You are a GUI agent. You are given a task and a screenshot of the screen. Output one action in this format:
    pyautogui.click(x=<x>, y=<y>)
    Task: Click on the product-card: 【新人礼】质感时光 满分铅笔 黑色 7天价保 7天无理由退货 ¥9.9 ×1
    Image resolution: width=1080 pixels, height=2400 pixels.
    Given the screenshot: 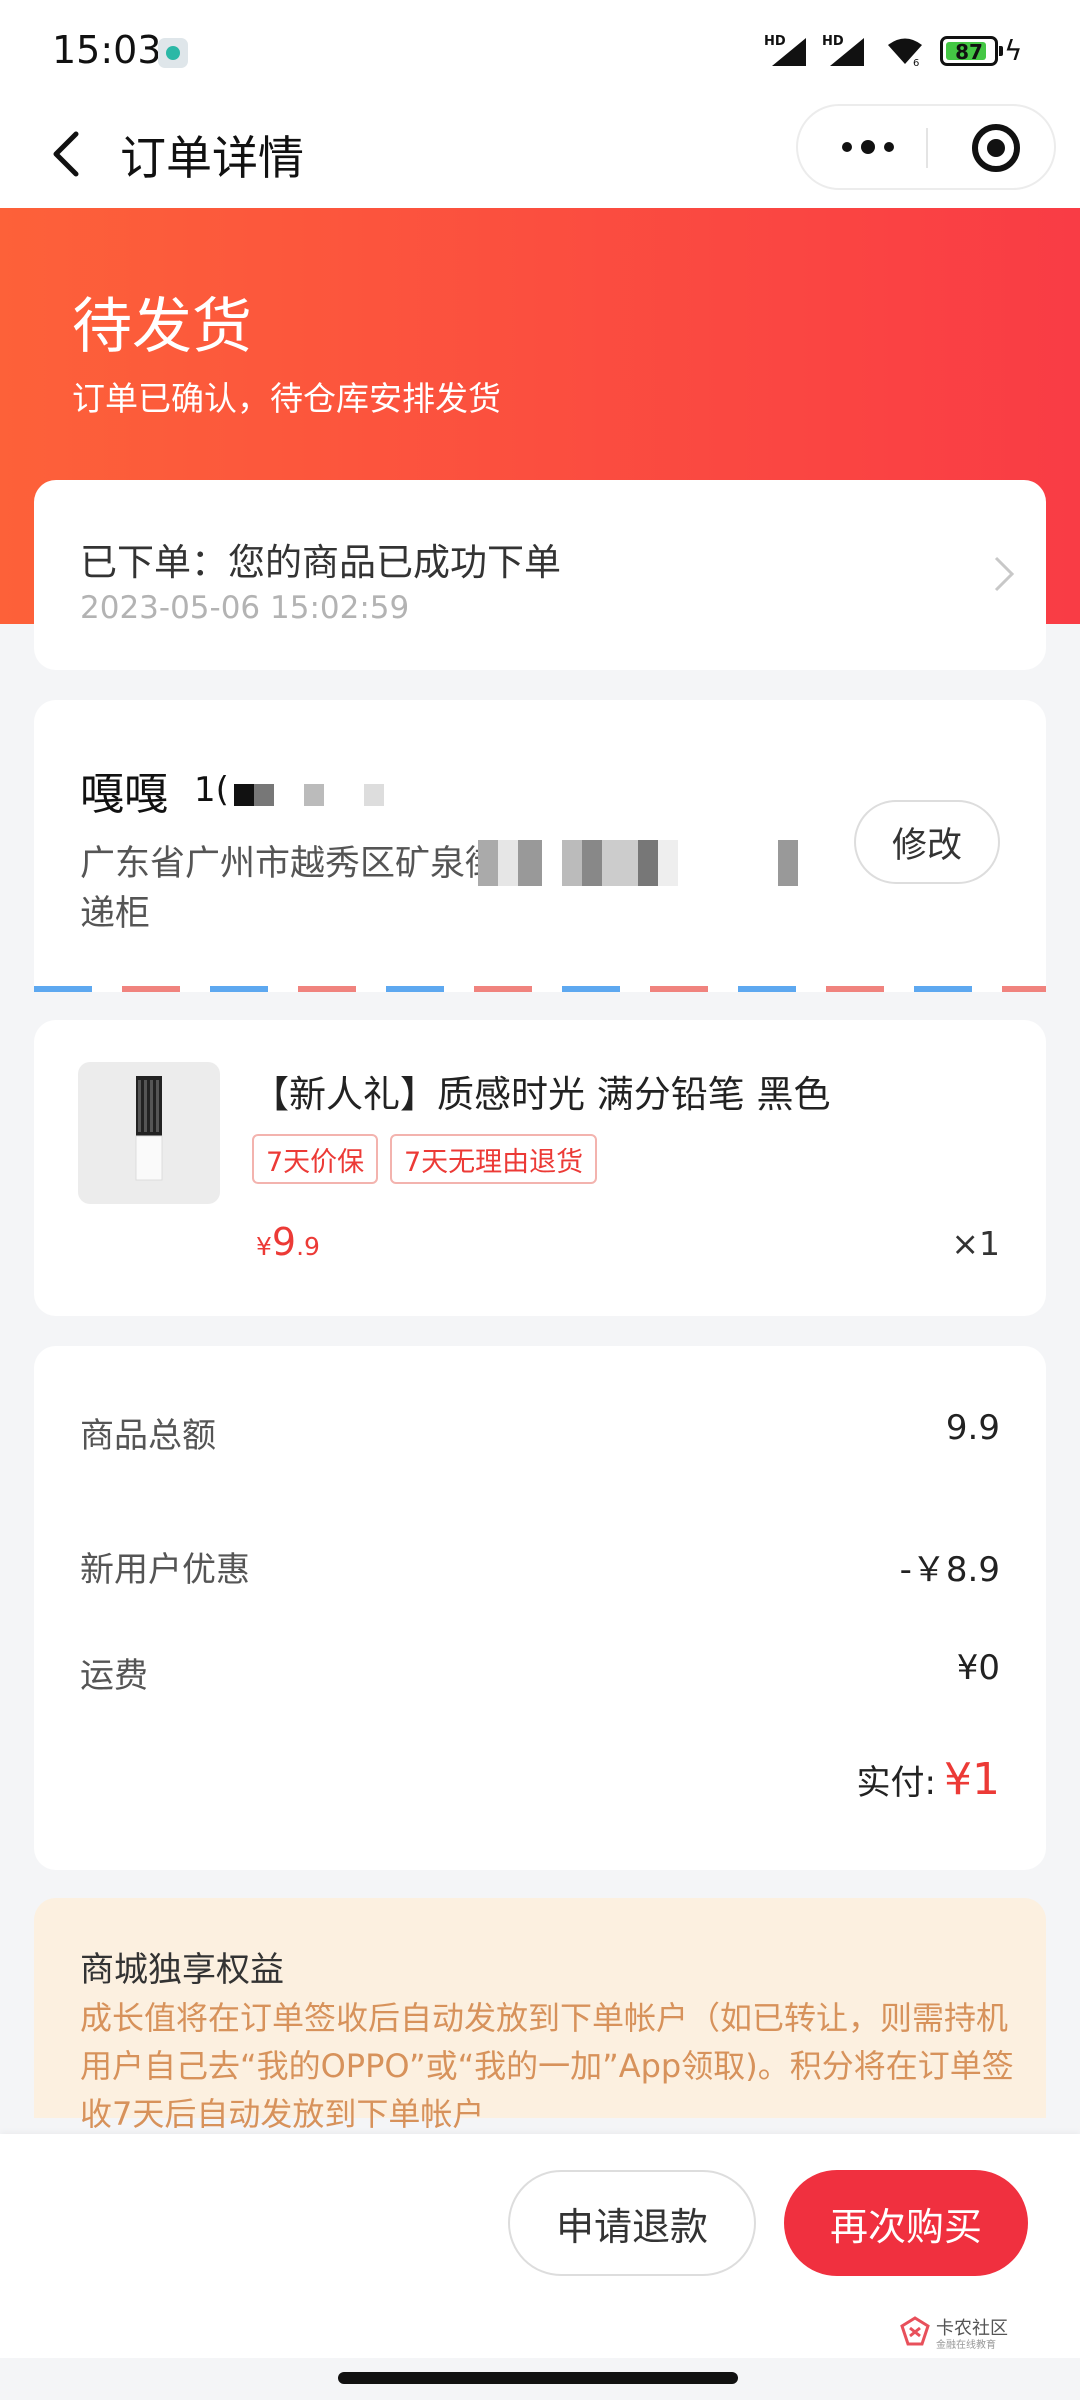 What is the action you would take?
    pyautogui.click(x=540, y=1168)
    